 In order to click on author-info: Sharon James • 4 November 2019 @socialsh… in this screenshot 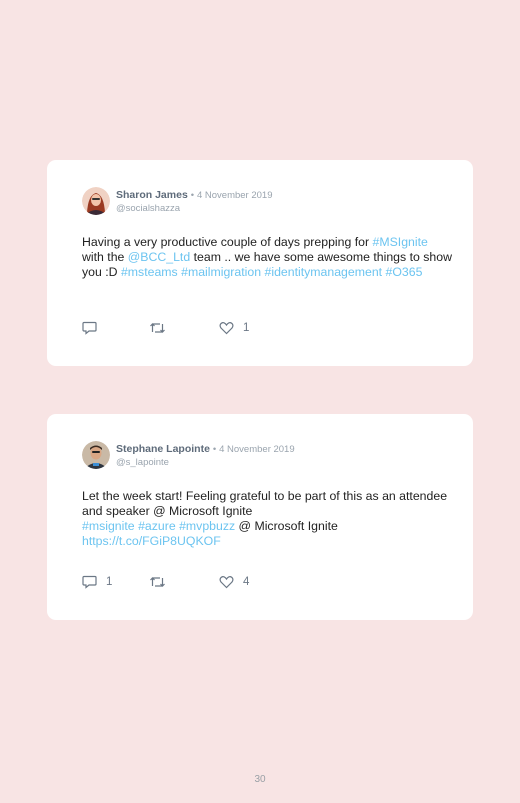, I will do `click(194, 202)`.